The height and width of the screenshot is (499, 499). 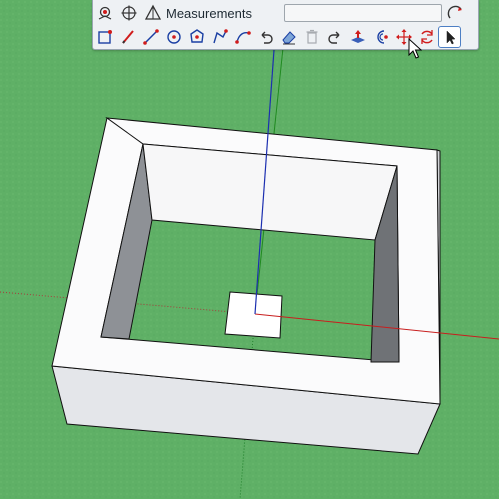 What do you see at coordinates (380, 37) in the screenshot?
I see `offset-icon` at bounding box center [380, 37].